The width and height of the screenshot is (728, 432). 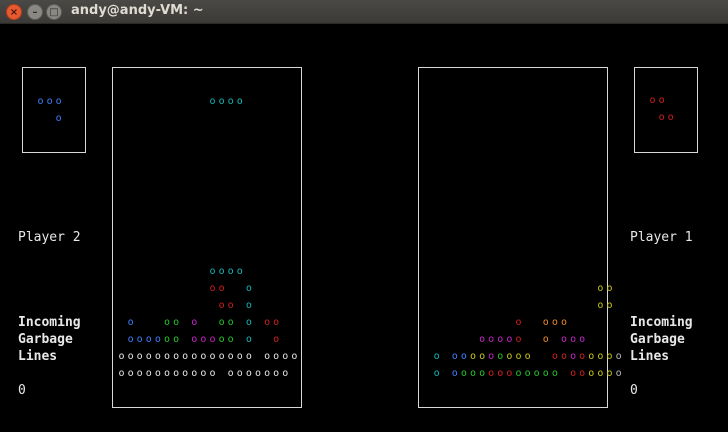 I want to click on maximize-button: □, so click(x=54, y=12).